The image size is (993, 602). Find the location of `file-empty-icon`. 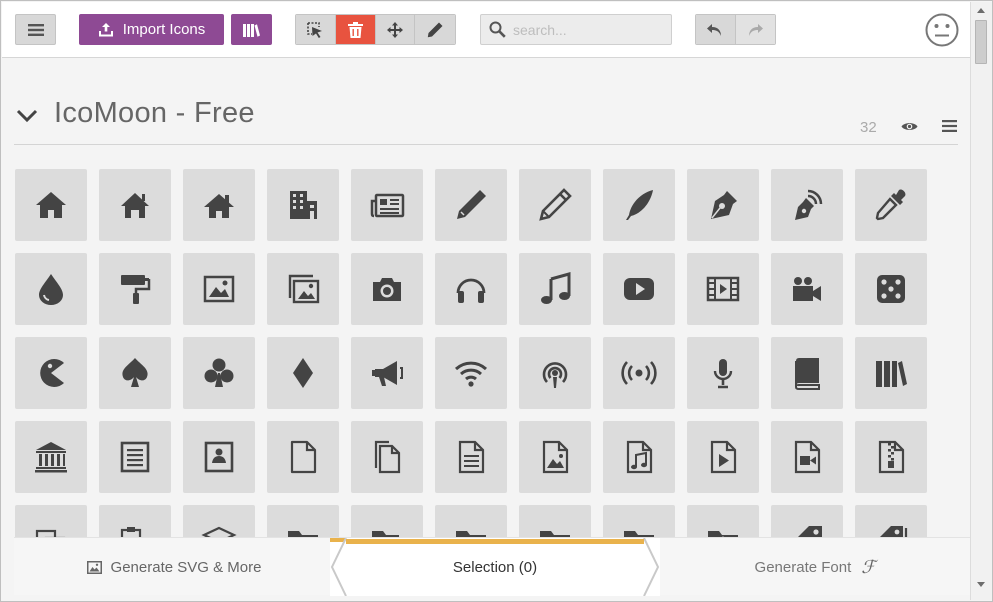

file-empty-icon is located at coordinates (303, 457).